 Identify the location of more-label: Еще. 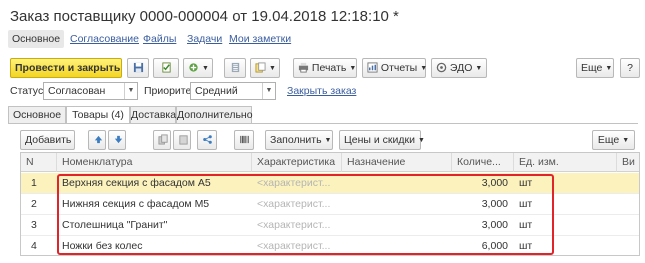
(592, 68).